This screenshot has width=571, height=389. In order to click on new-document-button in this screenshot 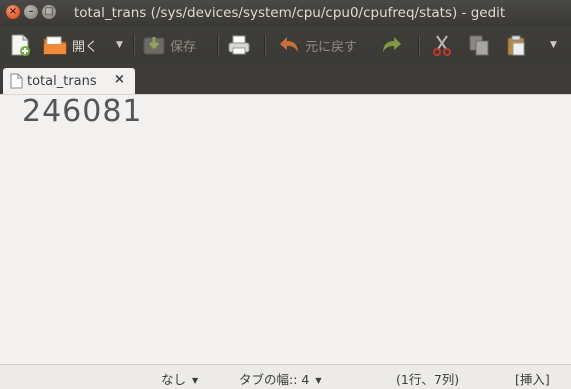, I will do `click(20, 45)`.